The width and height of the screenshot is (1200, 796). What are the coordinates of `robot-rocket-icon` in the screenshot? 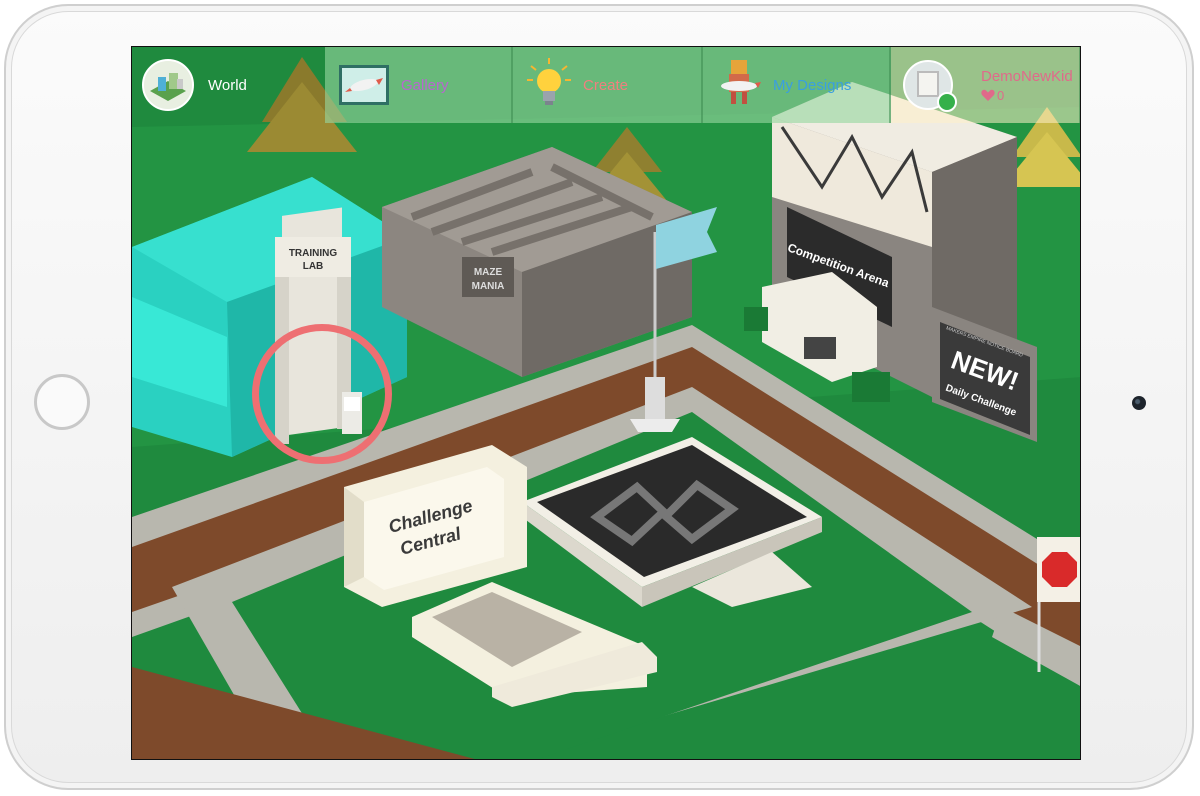 It's located at (739, 85).